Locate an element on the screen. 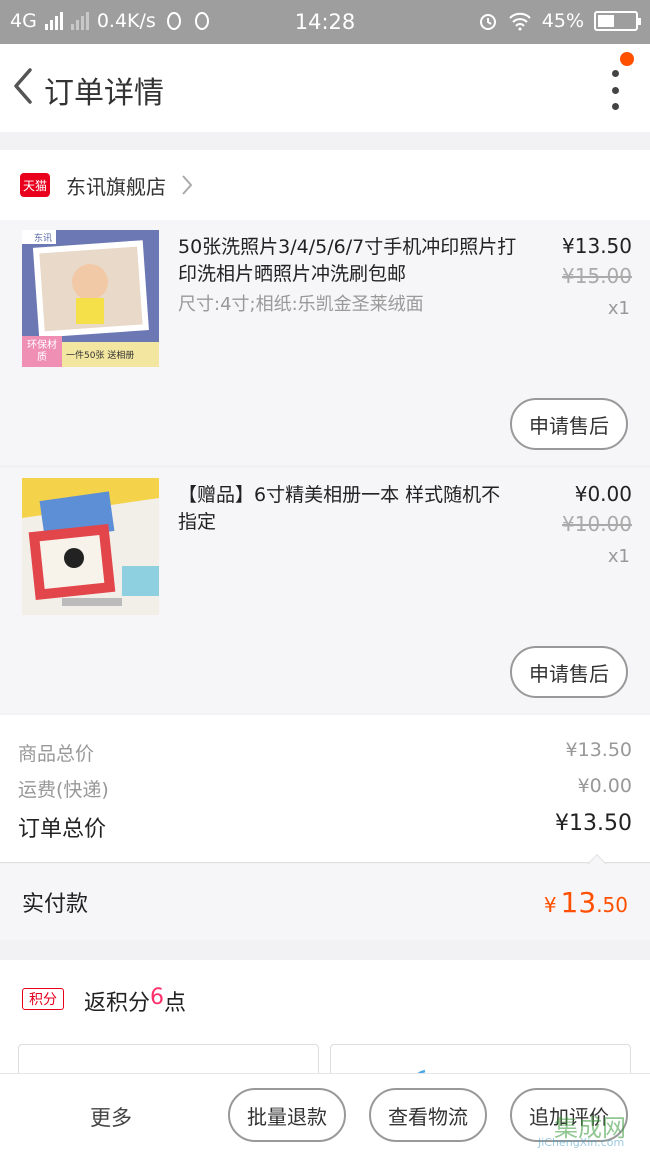  actual-payment-label: 实付款 is located at coordinates (55, 904).